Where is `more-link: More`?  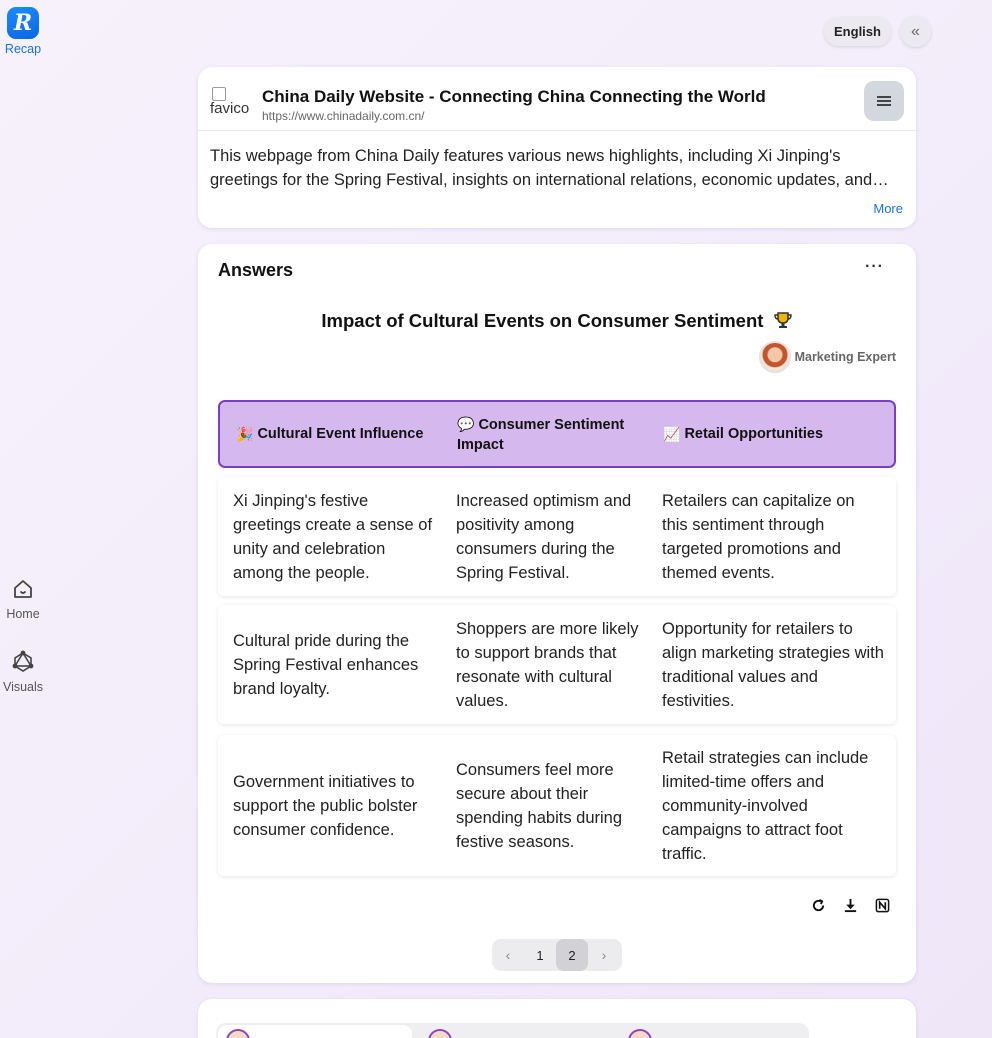
more-link: More is located at coordinates (888, 208).